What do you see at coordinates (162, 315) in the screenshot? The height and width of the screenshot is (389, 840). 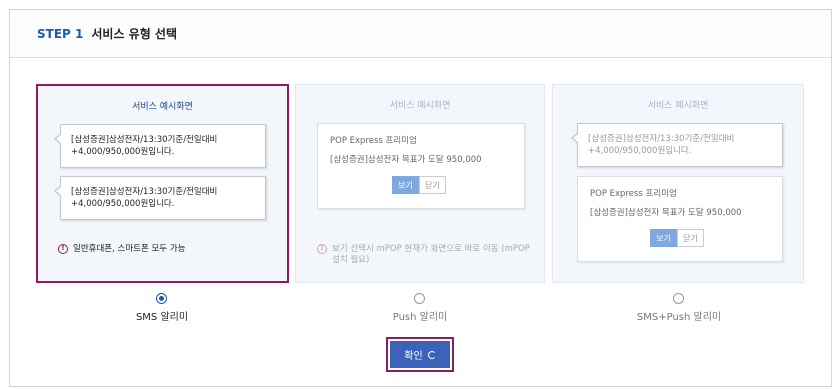 I see `radio-label-sms: SMS 알리미` at bounding box center [162, 315].